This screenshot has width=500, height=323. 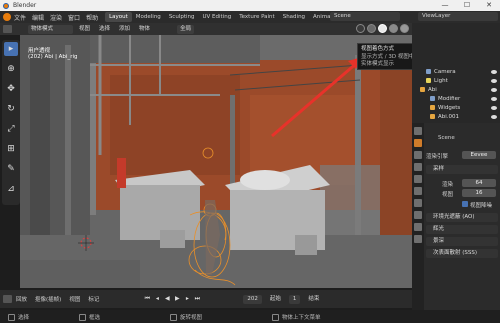 I want to click on tab-uv-editing: UV Editing, so click(x=217, y=17).